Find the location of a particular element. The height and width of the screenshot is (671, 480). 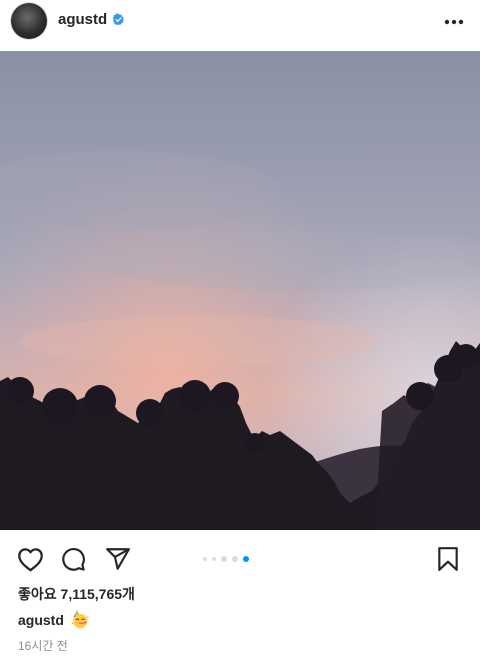

save-button is located at coordinates (448, 559).